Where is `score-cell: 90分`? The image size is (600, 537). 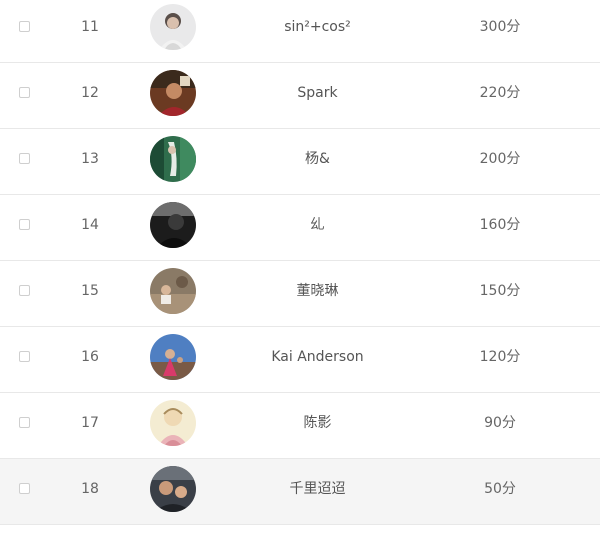
score-cell: 90分 is located at coordinates (500, 423).